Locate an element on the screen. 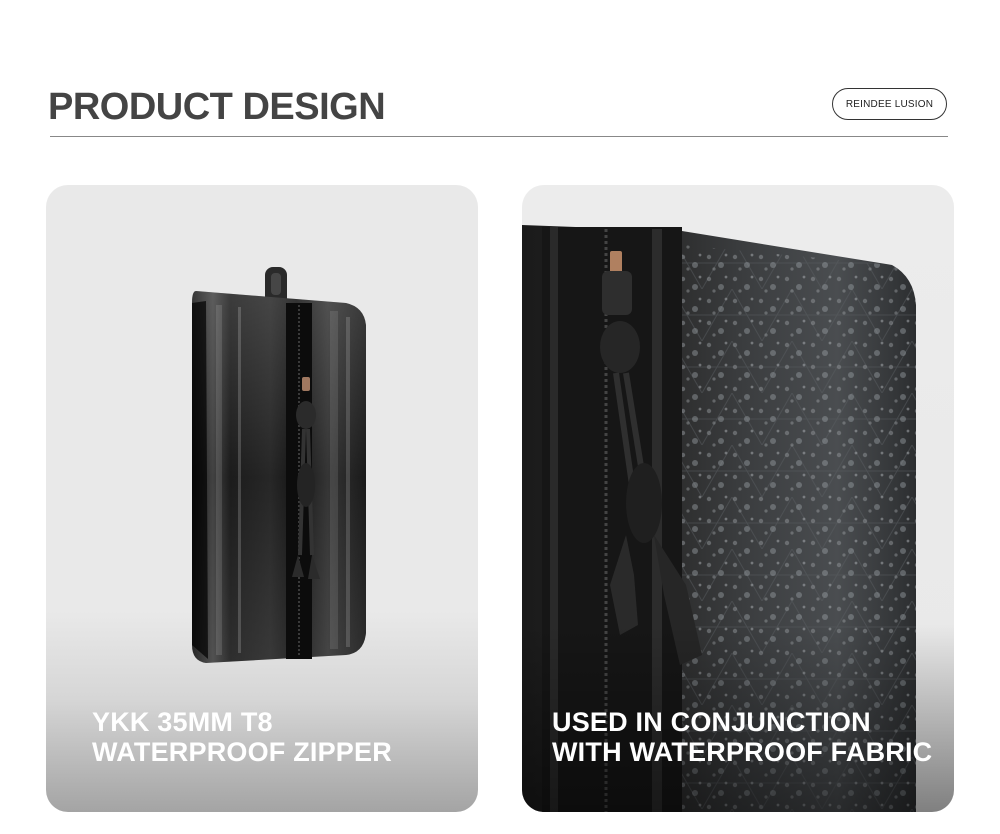 This screenshot has width=1000, height=834. caption-line: WITH WATERPROOF FABRIC is located at coordinates (742, 752).